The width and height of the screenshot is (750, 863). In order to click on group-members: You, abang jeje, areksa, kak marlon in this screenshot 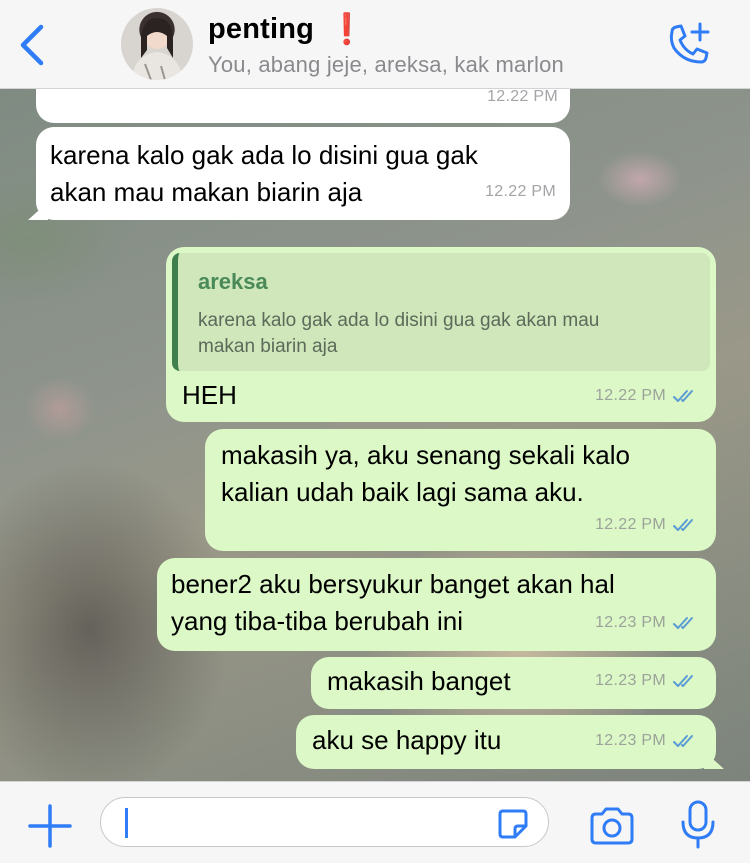, I will do `click(386, 64)`.